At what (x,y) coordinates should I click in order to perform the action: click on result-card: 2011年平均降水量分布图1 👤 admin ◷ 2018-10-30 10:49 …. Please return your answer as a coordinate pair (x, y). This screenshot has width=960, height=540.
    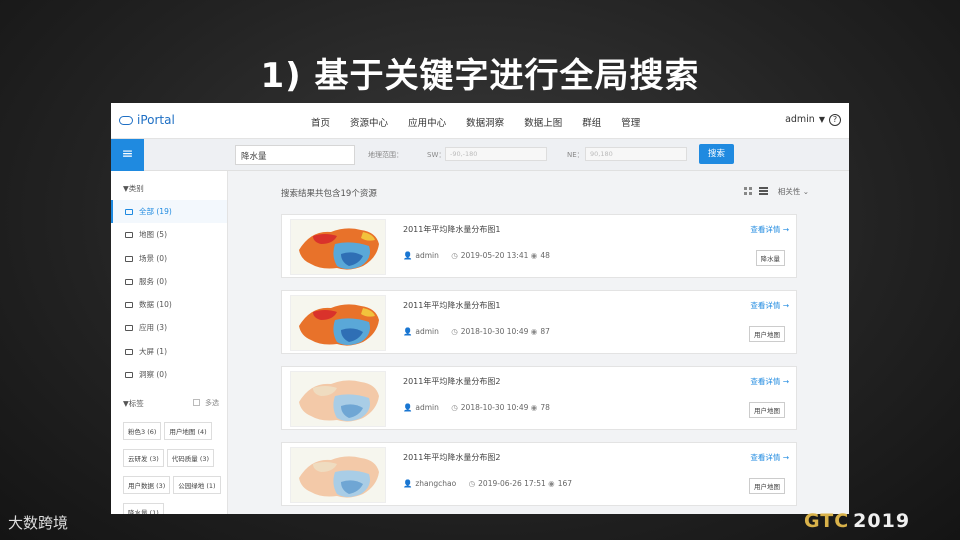
    Looking at the image, I should click on (539, 322).